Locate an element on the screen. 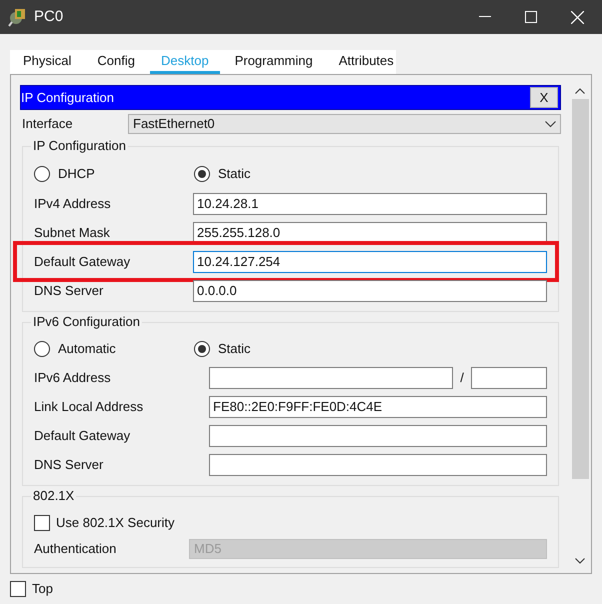 The height and width of the screenshot is (604, 602). scroll-up-icon is located at coordinates (580, 91).